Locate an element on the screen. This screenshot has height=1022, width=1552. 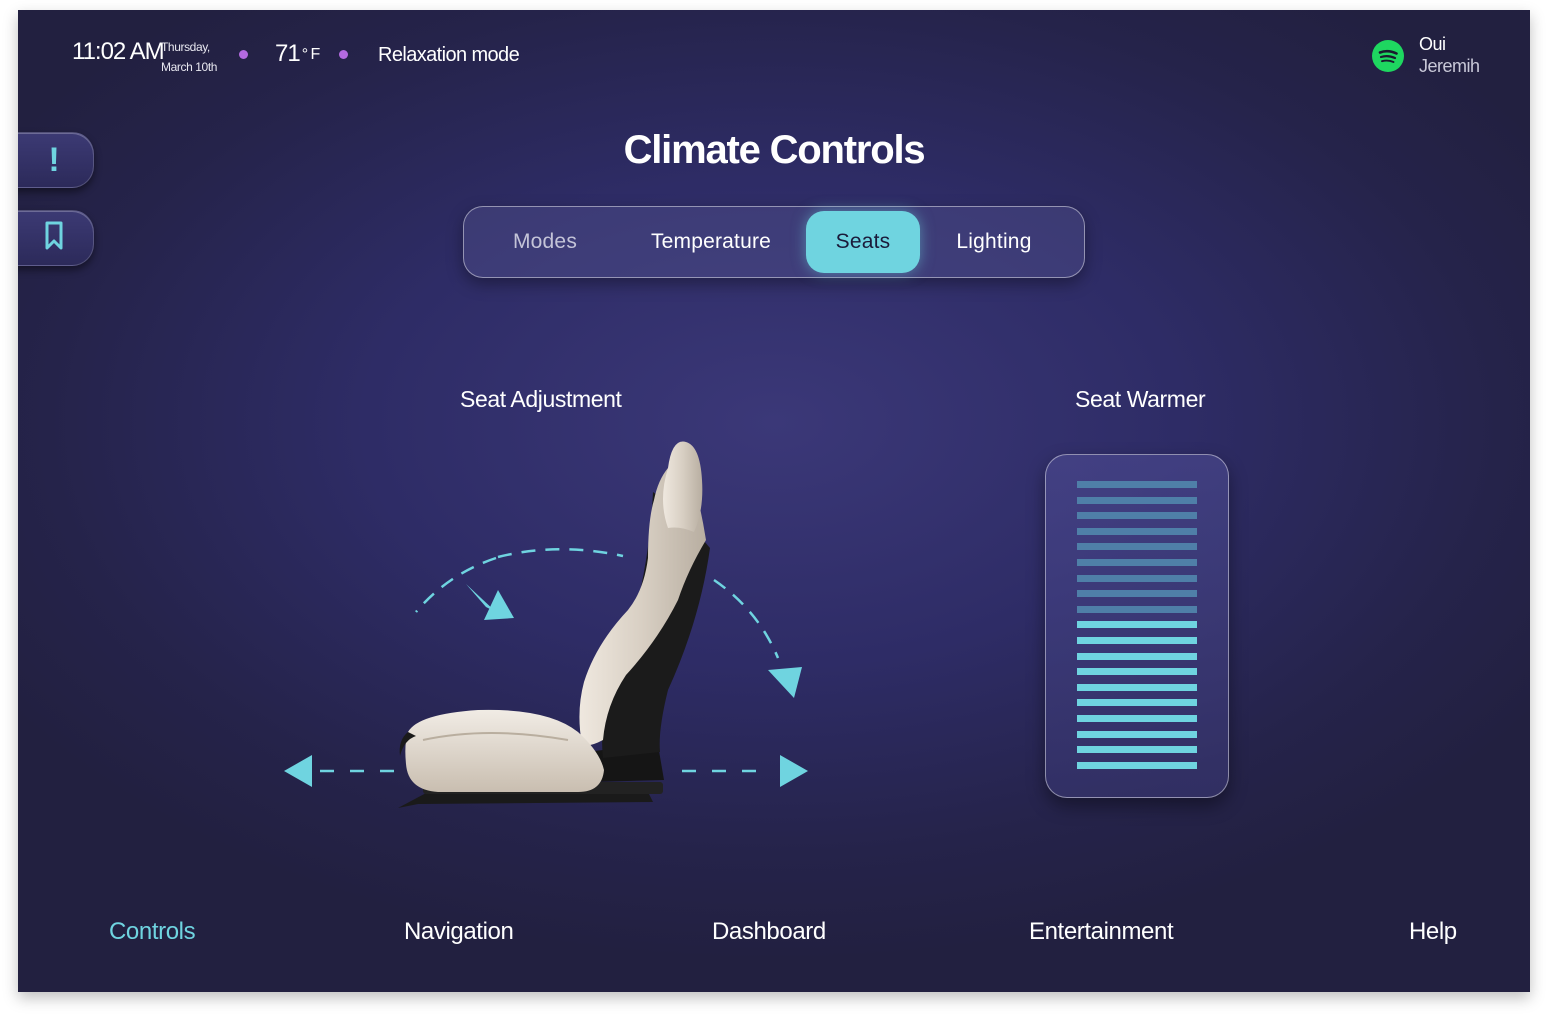
recline-forward-arrow is located at coordinates (519, 584).